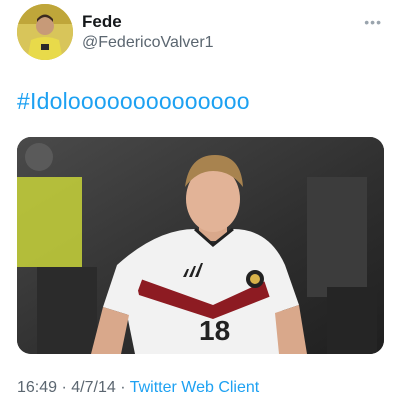  I want to click on jersey-number: 18, so click(215, 330).